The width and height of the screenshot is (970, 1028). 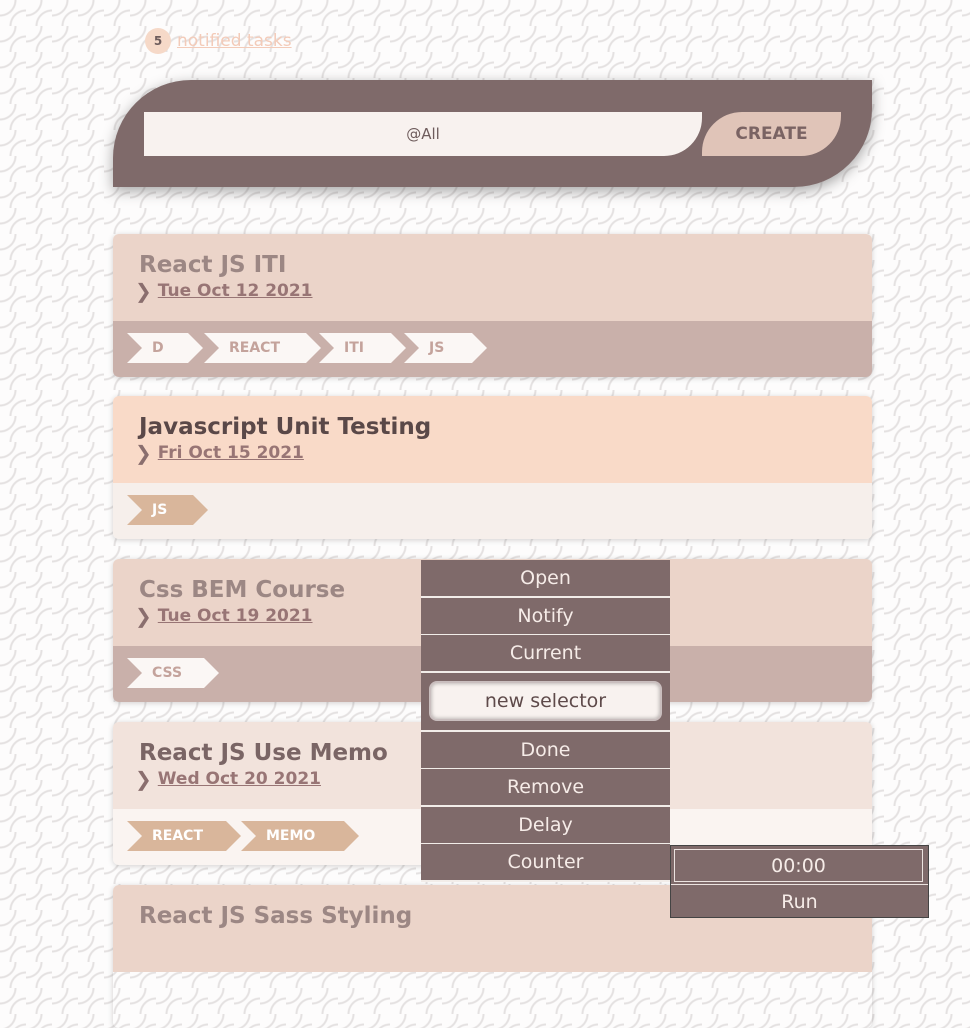 What do you see at coordinates (492, 349) in the screenshot?
I see `task-tags: D REACT ITI JS` at bounding box center [492, 349].